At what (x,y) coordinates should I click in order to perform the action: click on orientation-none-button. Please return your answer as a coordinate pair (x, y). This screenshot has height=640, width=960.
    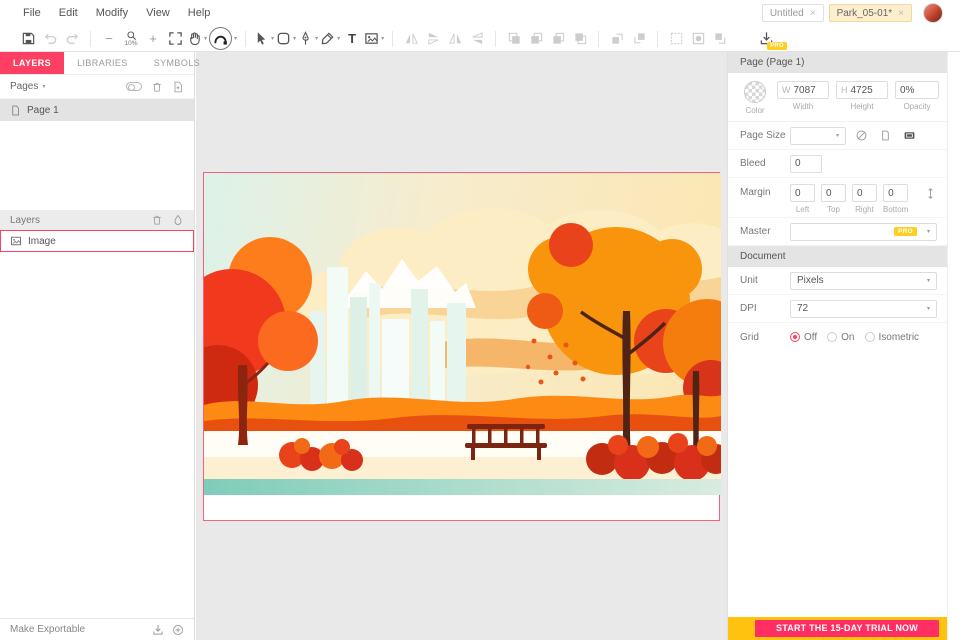
    Looking at the image, I should click on (861, 135).